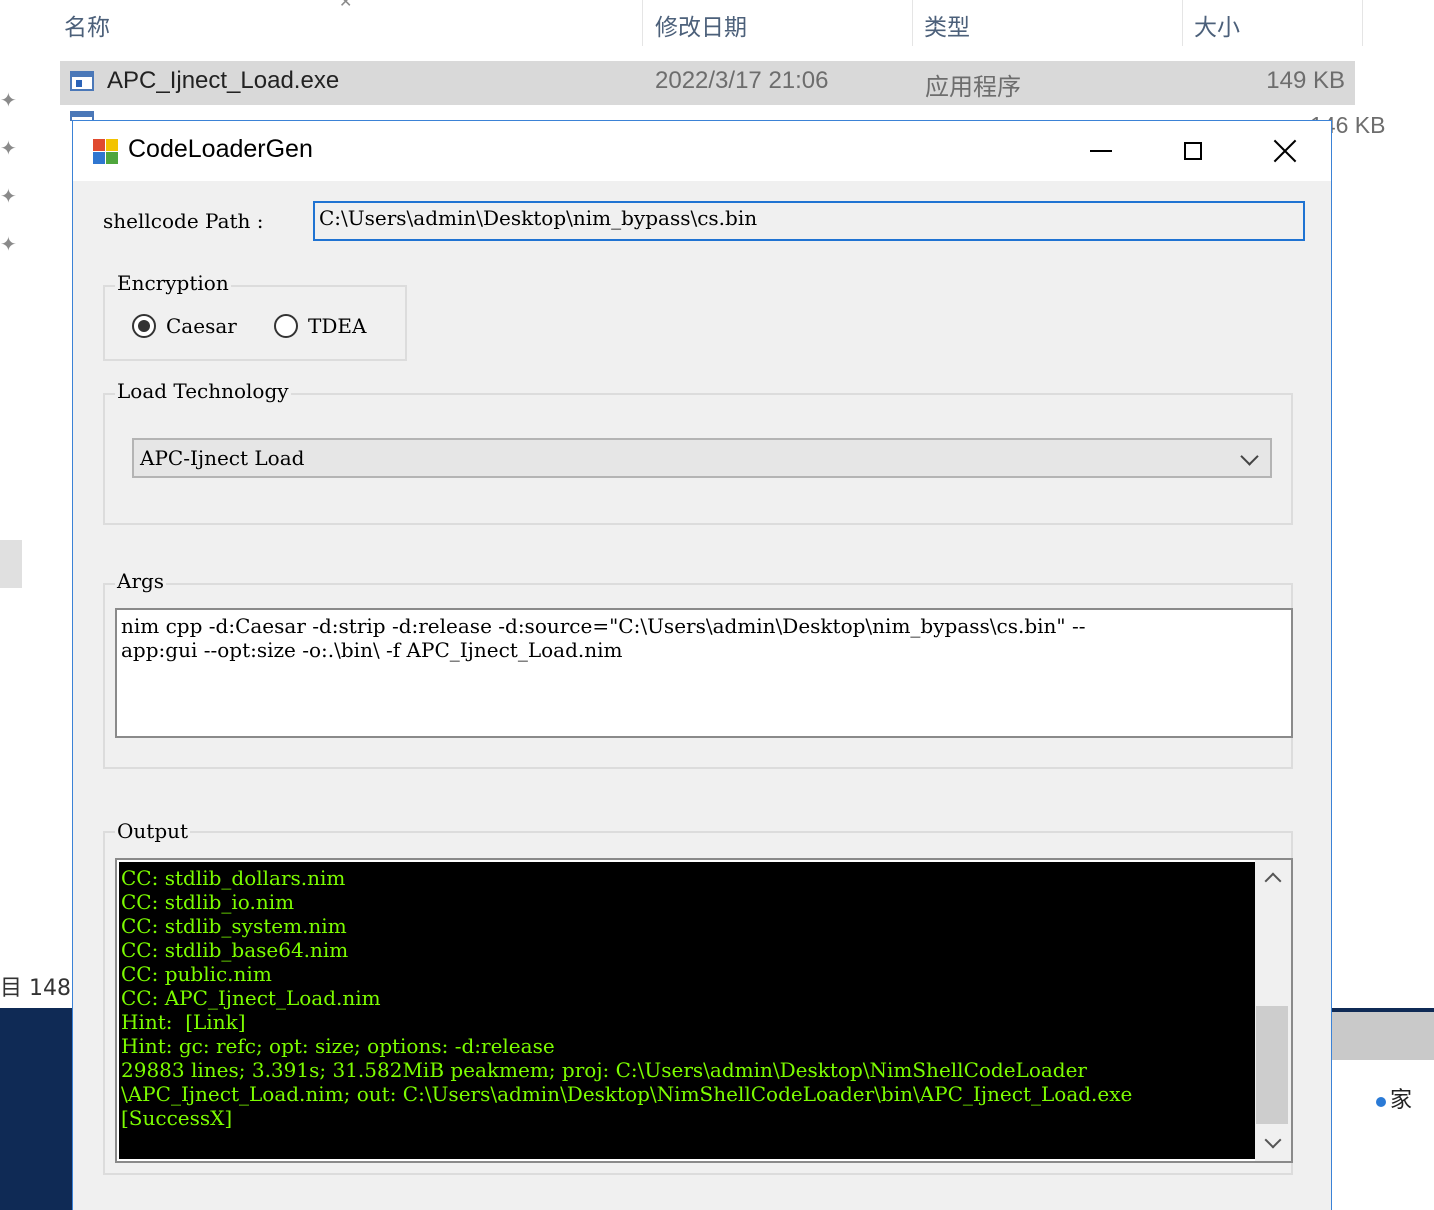  What do you see at coordinates (234, 926) in the screenshot?
I see `output-line: CC: stdlib_system.nim` at bounding box center [234, 926].